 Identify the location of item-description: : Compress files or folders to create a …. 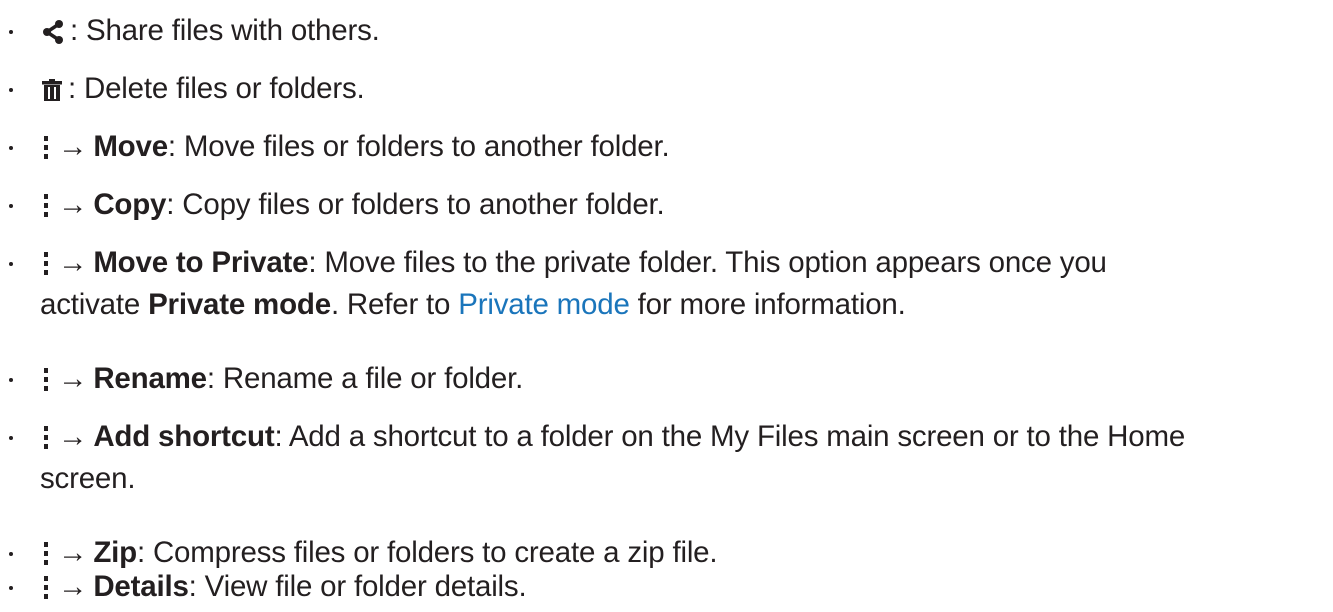
(427, 552).